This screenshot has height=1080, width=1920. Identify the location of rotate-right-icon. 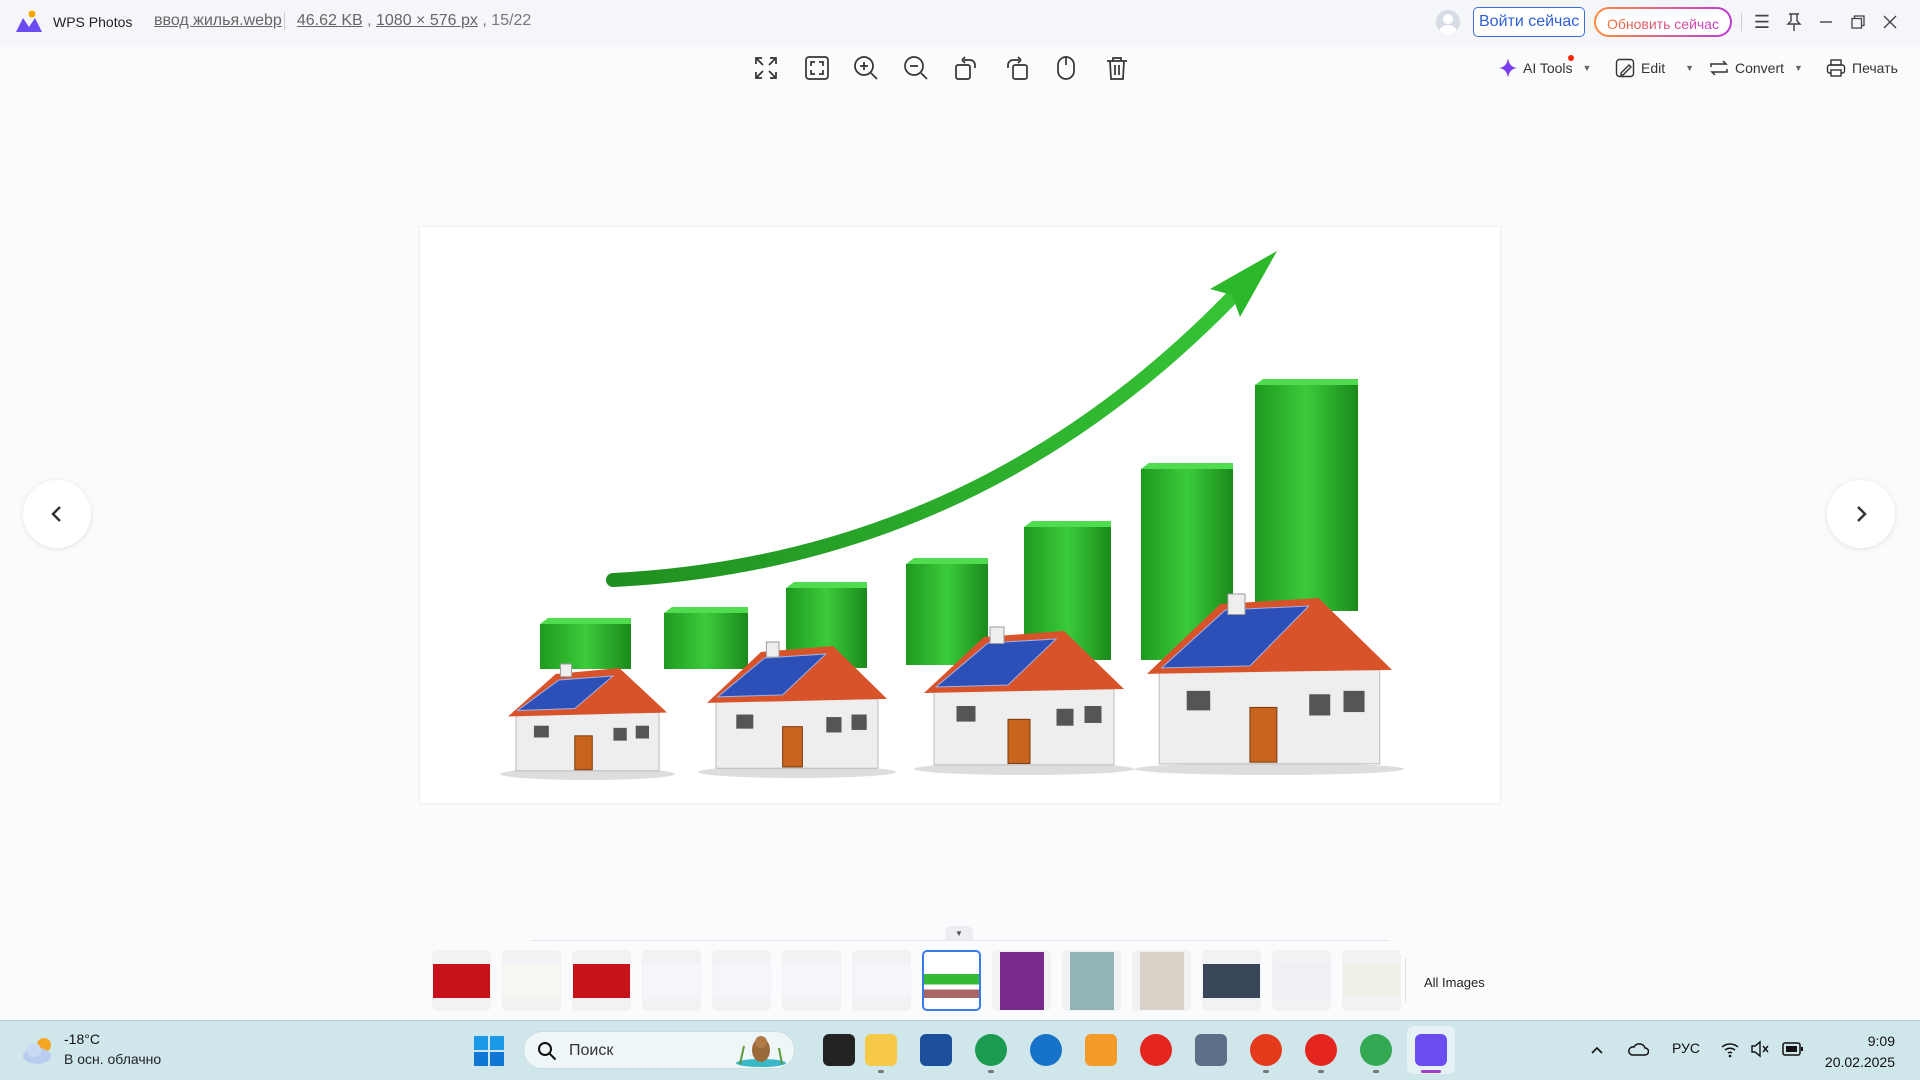
(1017, 68).